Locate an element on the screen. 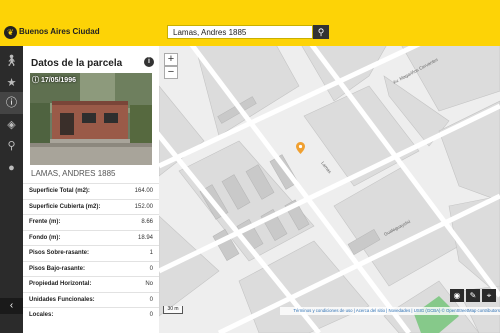 Image resolution: width=500 pixels, height=333 pixels. zoom-out-button: − is located at coordinates (171, 72).